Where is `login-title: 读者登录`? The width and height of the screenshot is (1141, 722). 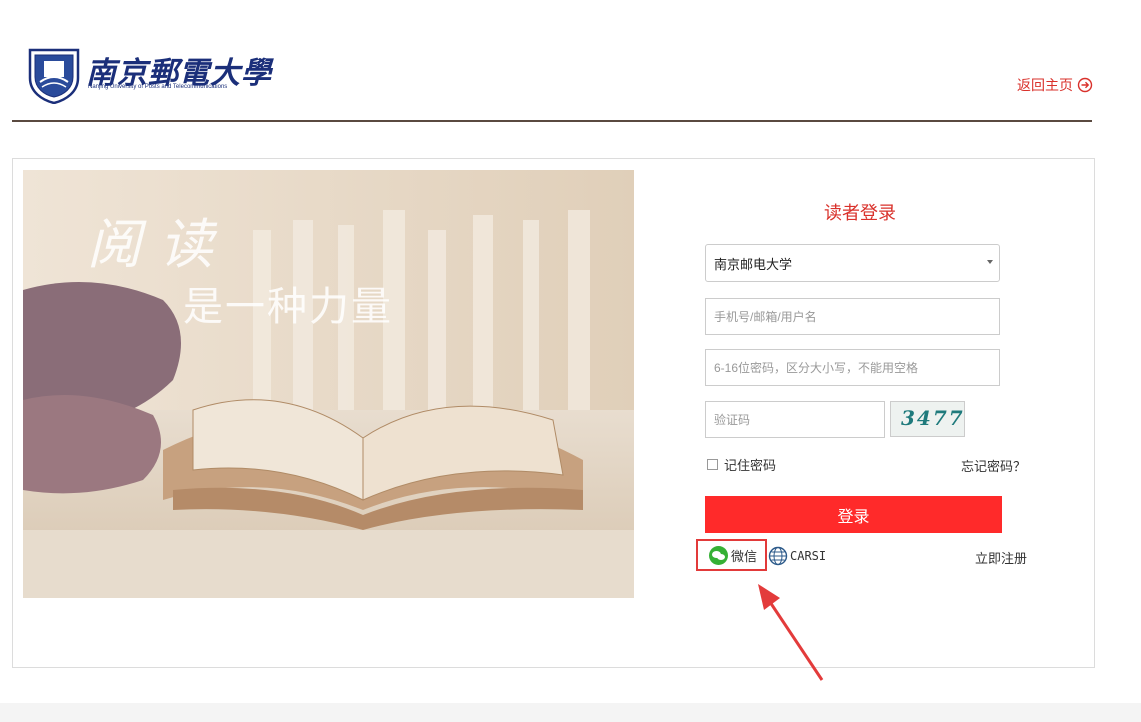 login-title: 读者登录 is located at coordinates (860, 213).